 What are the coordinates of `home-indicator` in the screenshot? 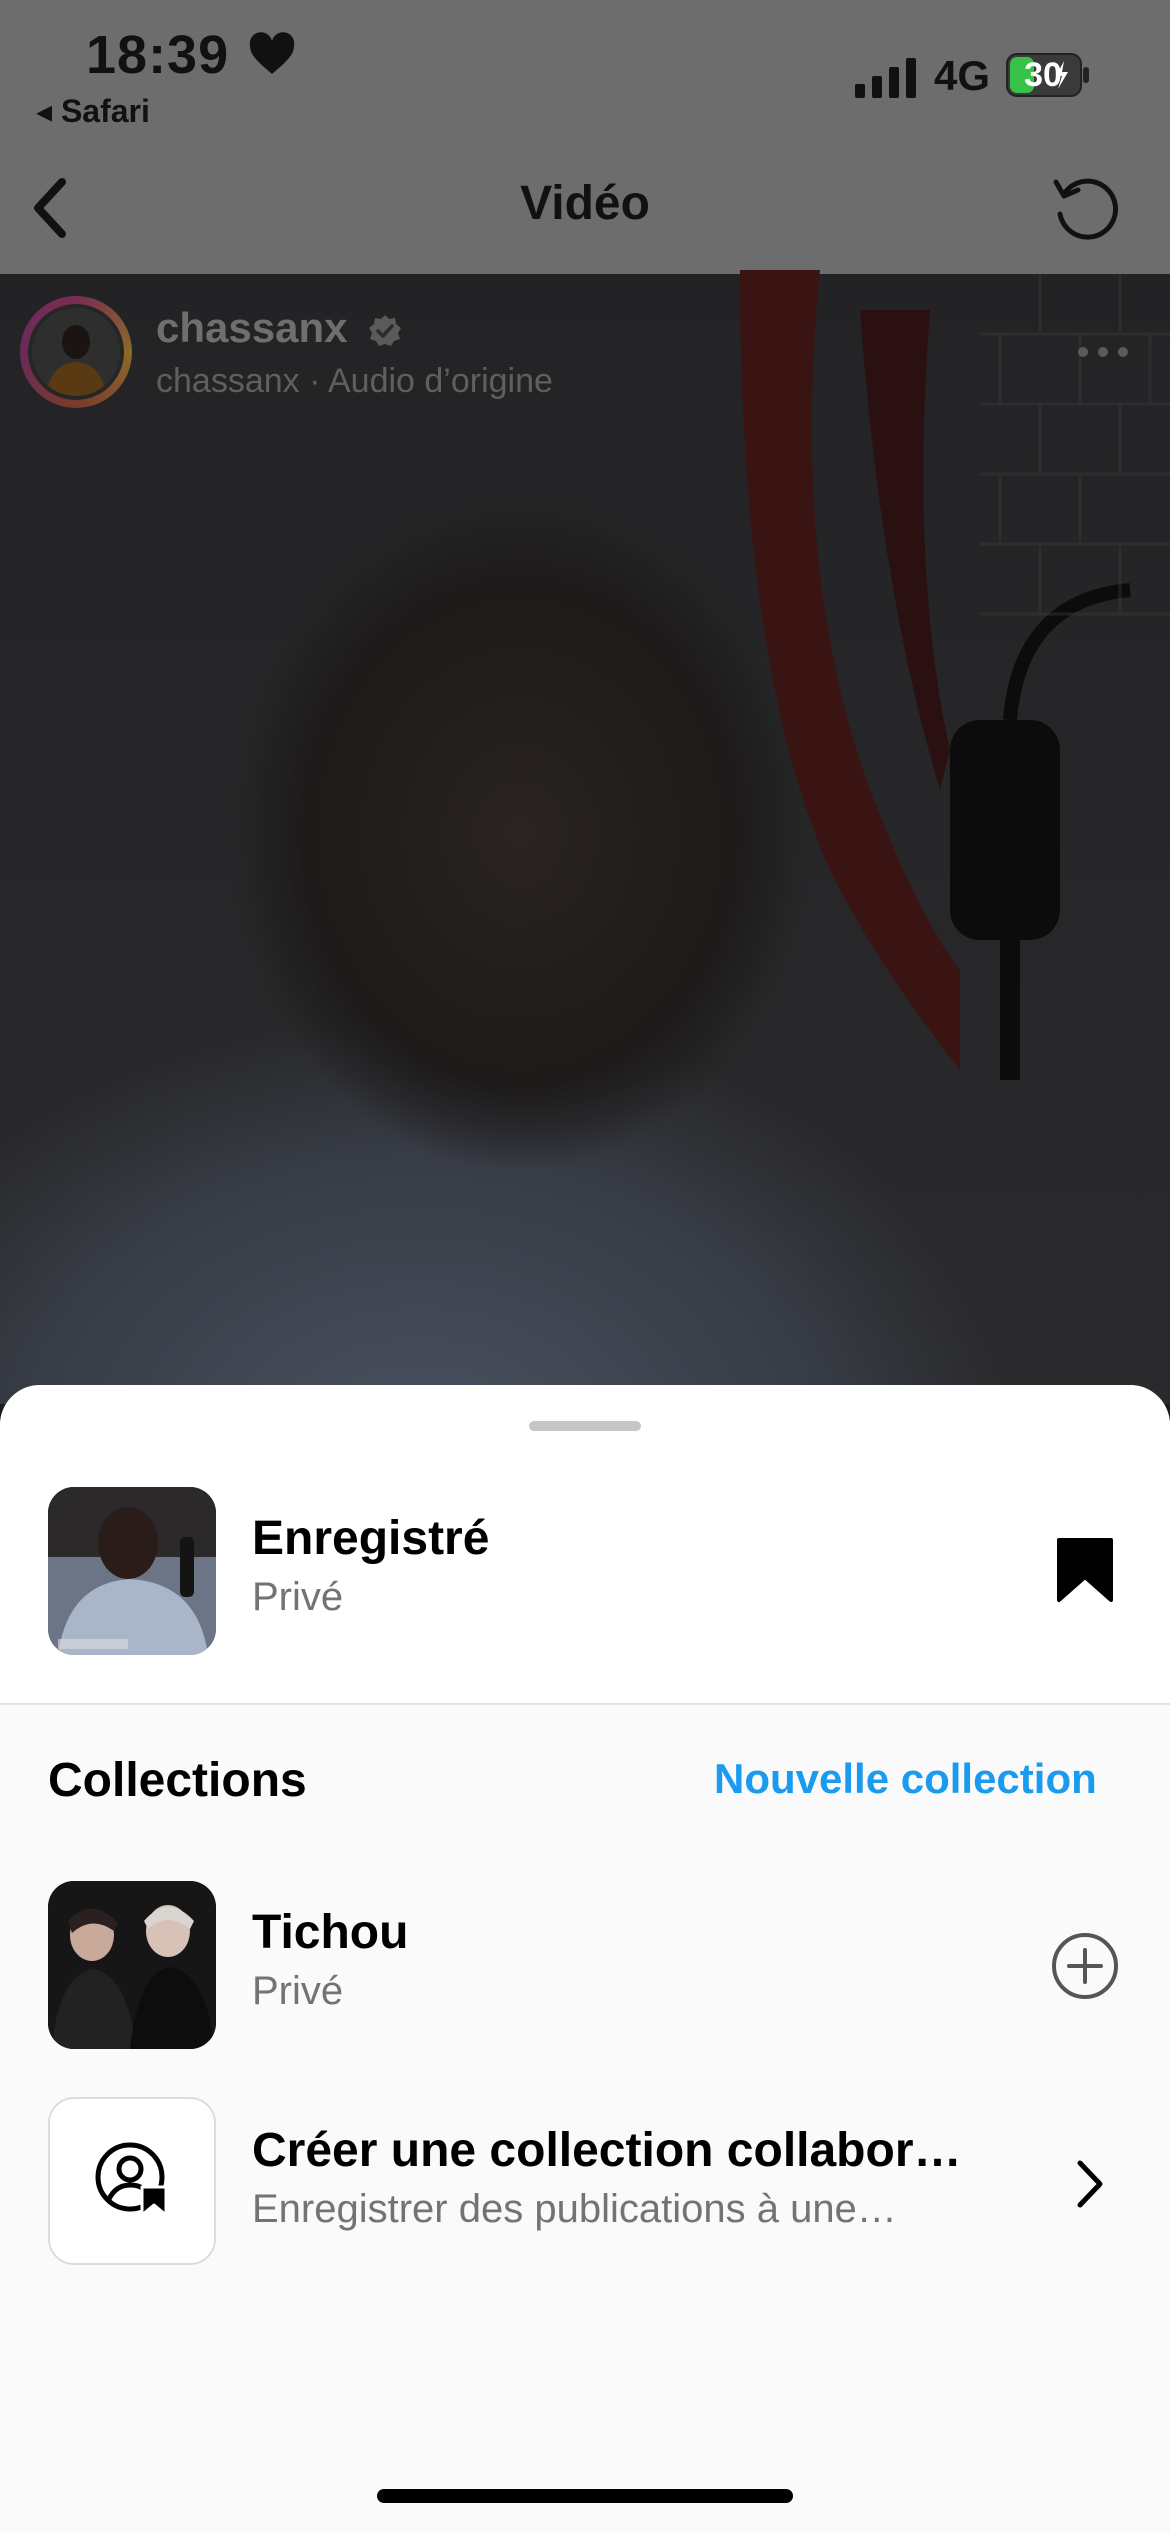 It's located at (585, 2496).